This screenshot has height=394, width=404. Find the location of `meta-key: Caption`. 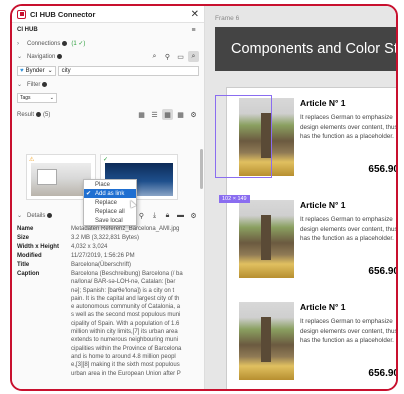

meta-key: Caption is located at coordinates (28, 274).